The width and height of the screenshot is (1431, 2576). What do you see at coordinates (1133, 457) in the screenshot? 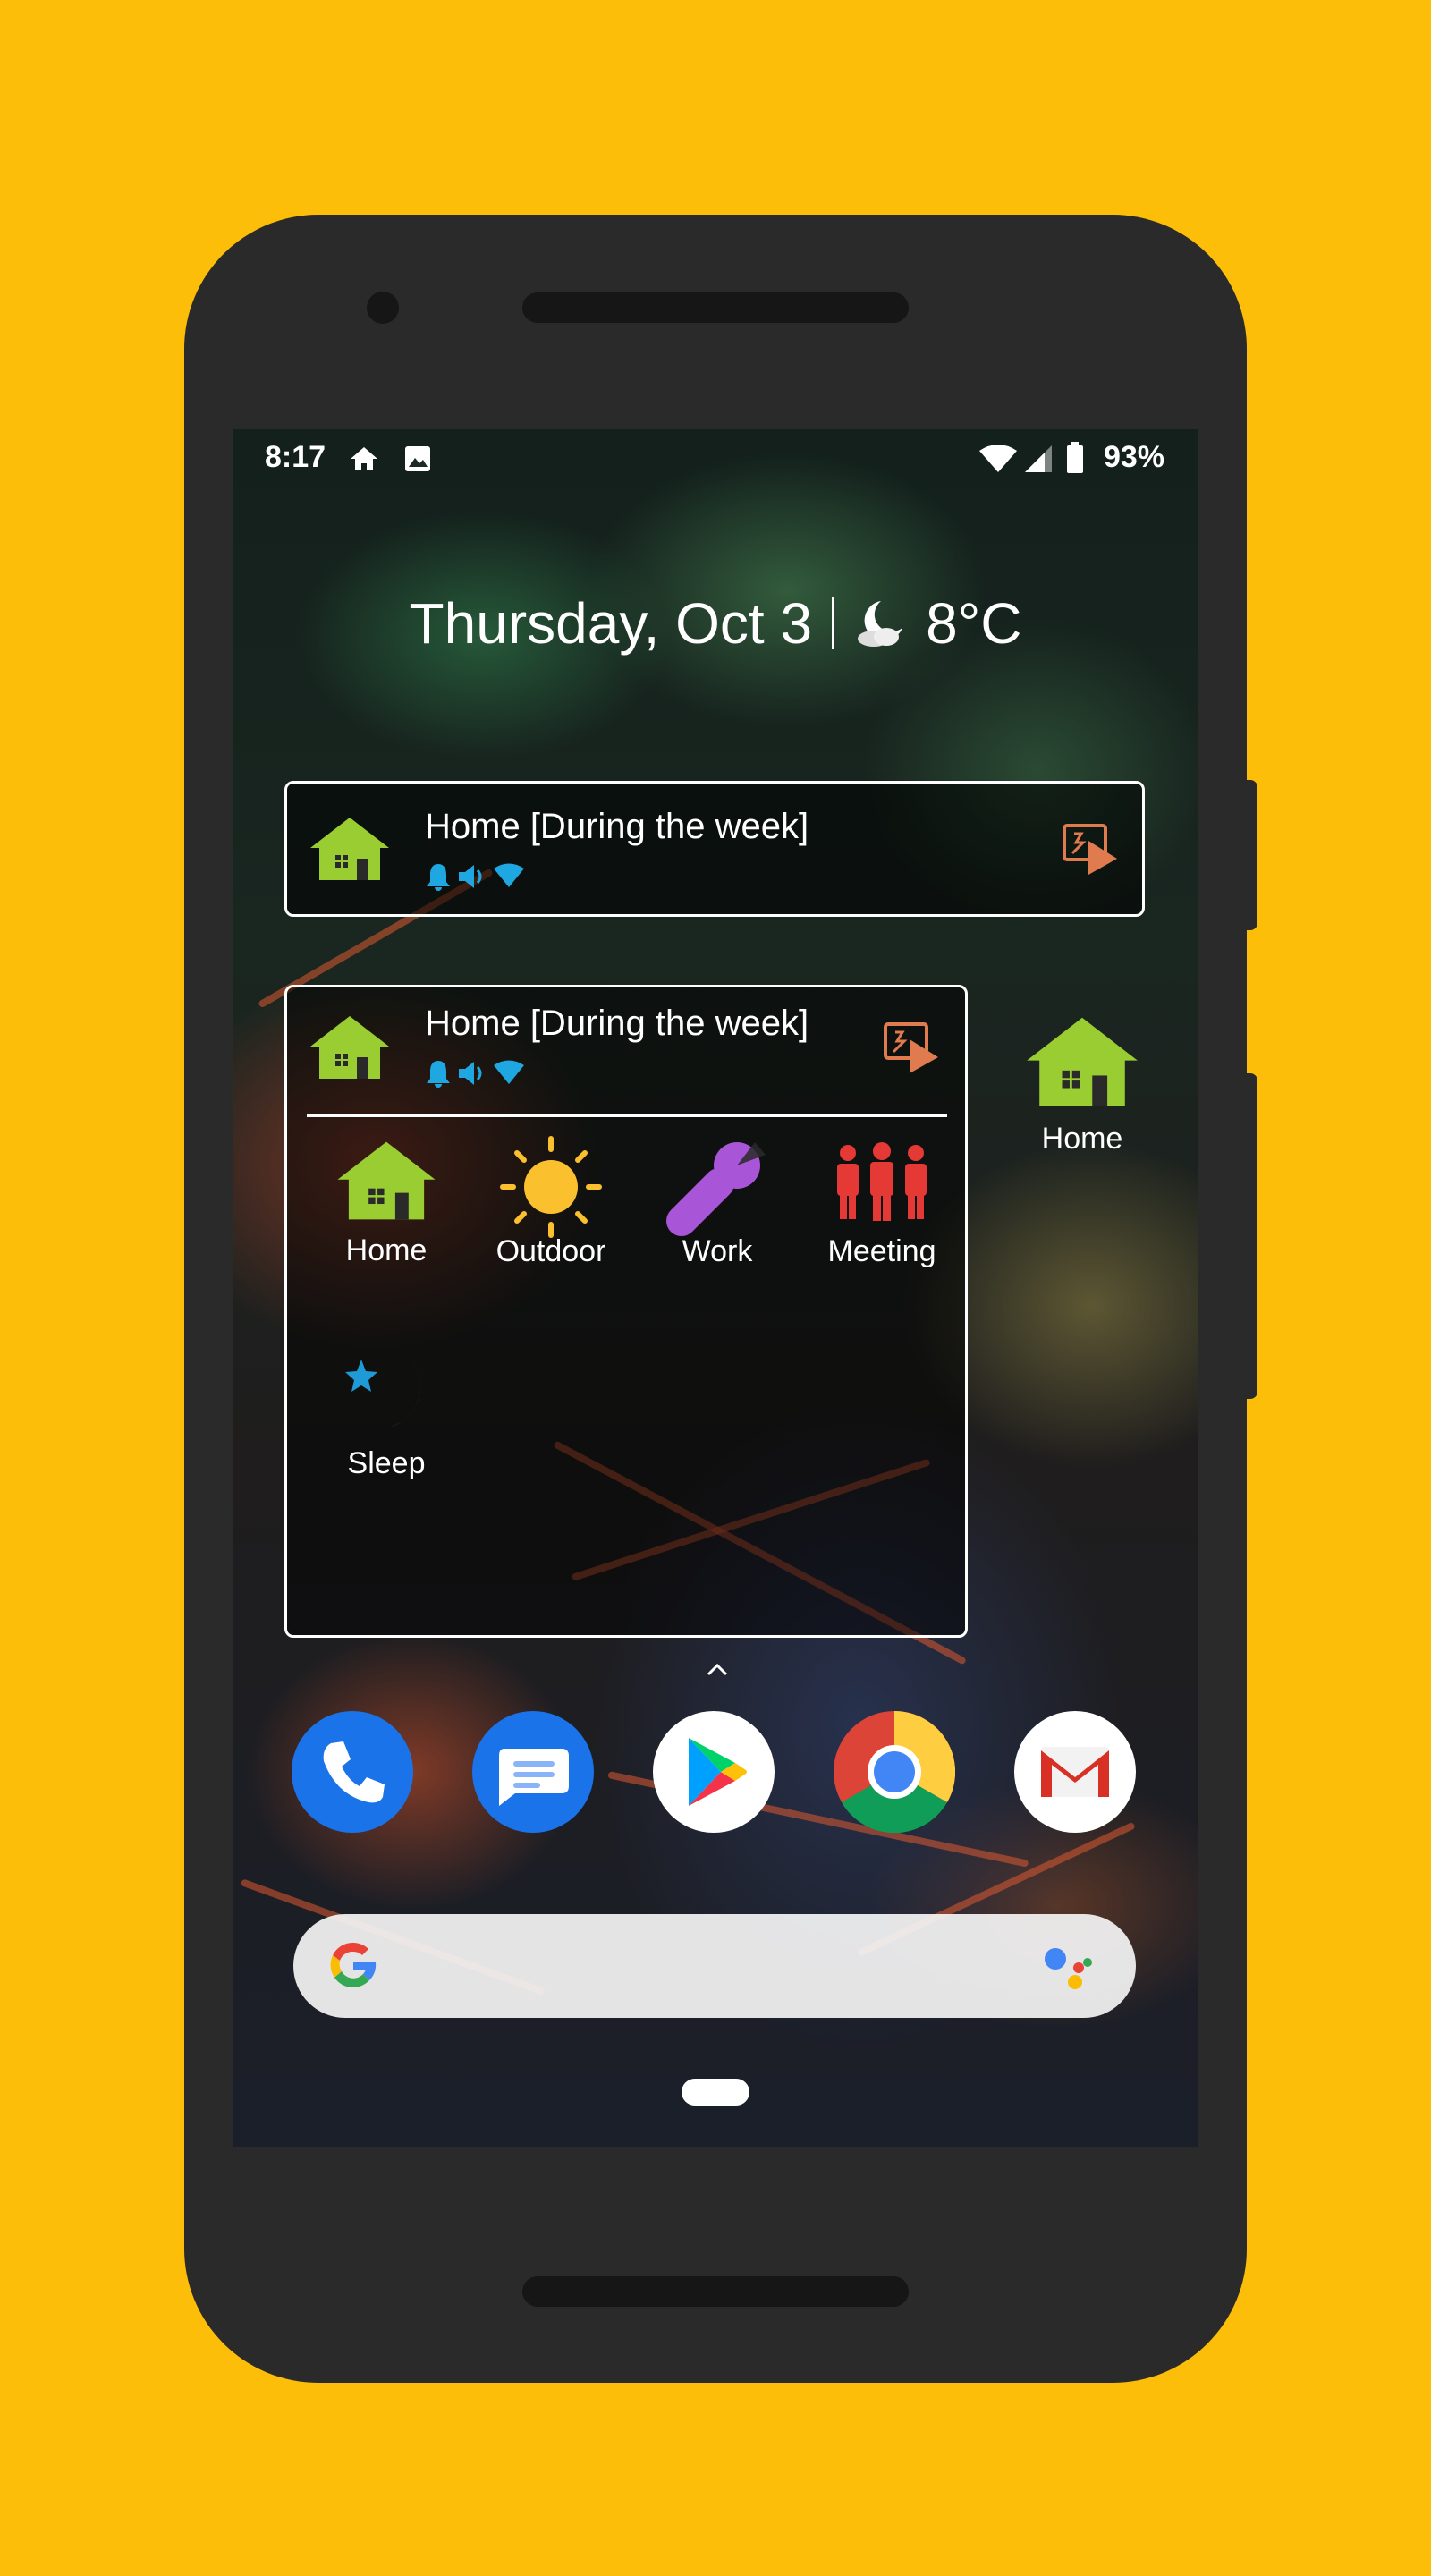
I see `battery-percentage: 93%` at bounding box center [1133, 457].